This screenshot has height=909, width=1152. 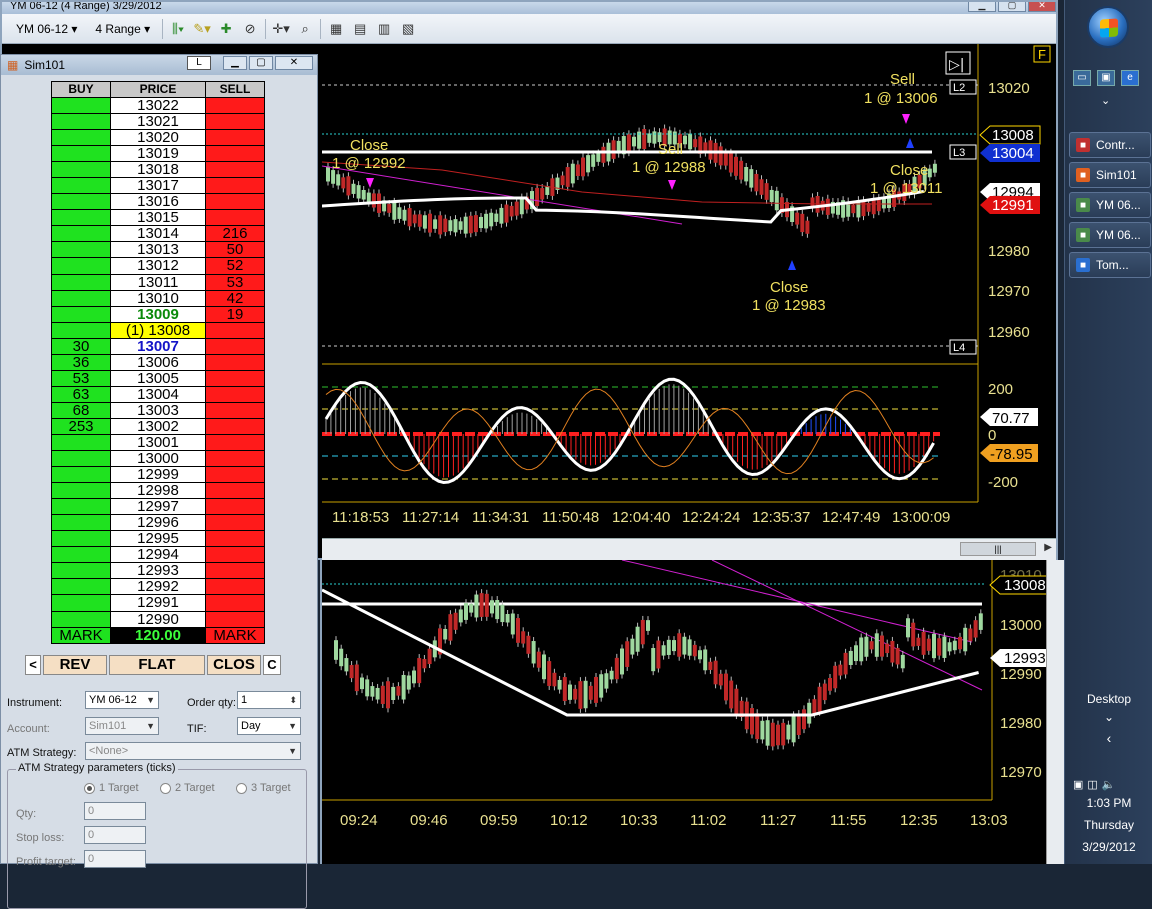 I want to click on add-indicator-icon: ✚, so click(x=226, y=29).